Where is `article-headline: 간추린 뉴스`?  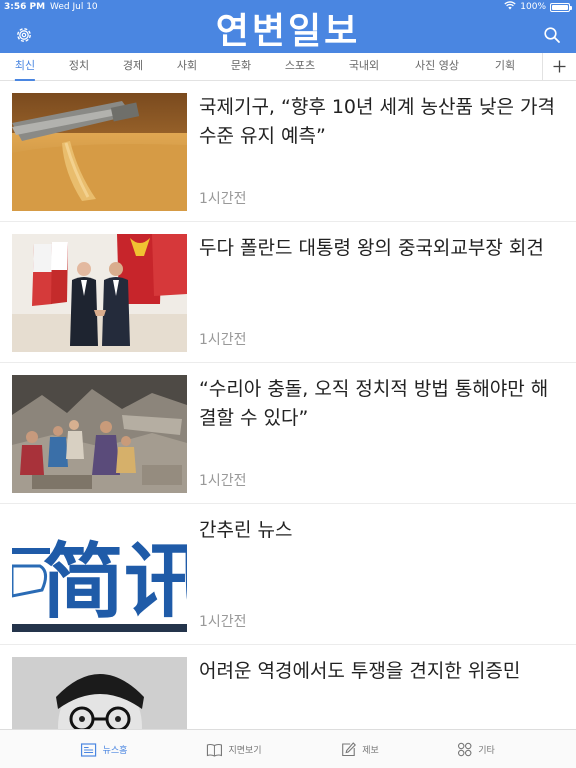
article-headline: 간추린 뉴스 is located at coordinates (380, 530).